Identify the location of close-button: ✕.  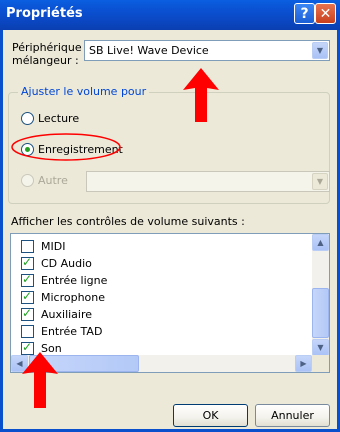
(325, 13).